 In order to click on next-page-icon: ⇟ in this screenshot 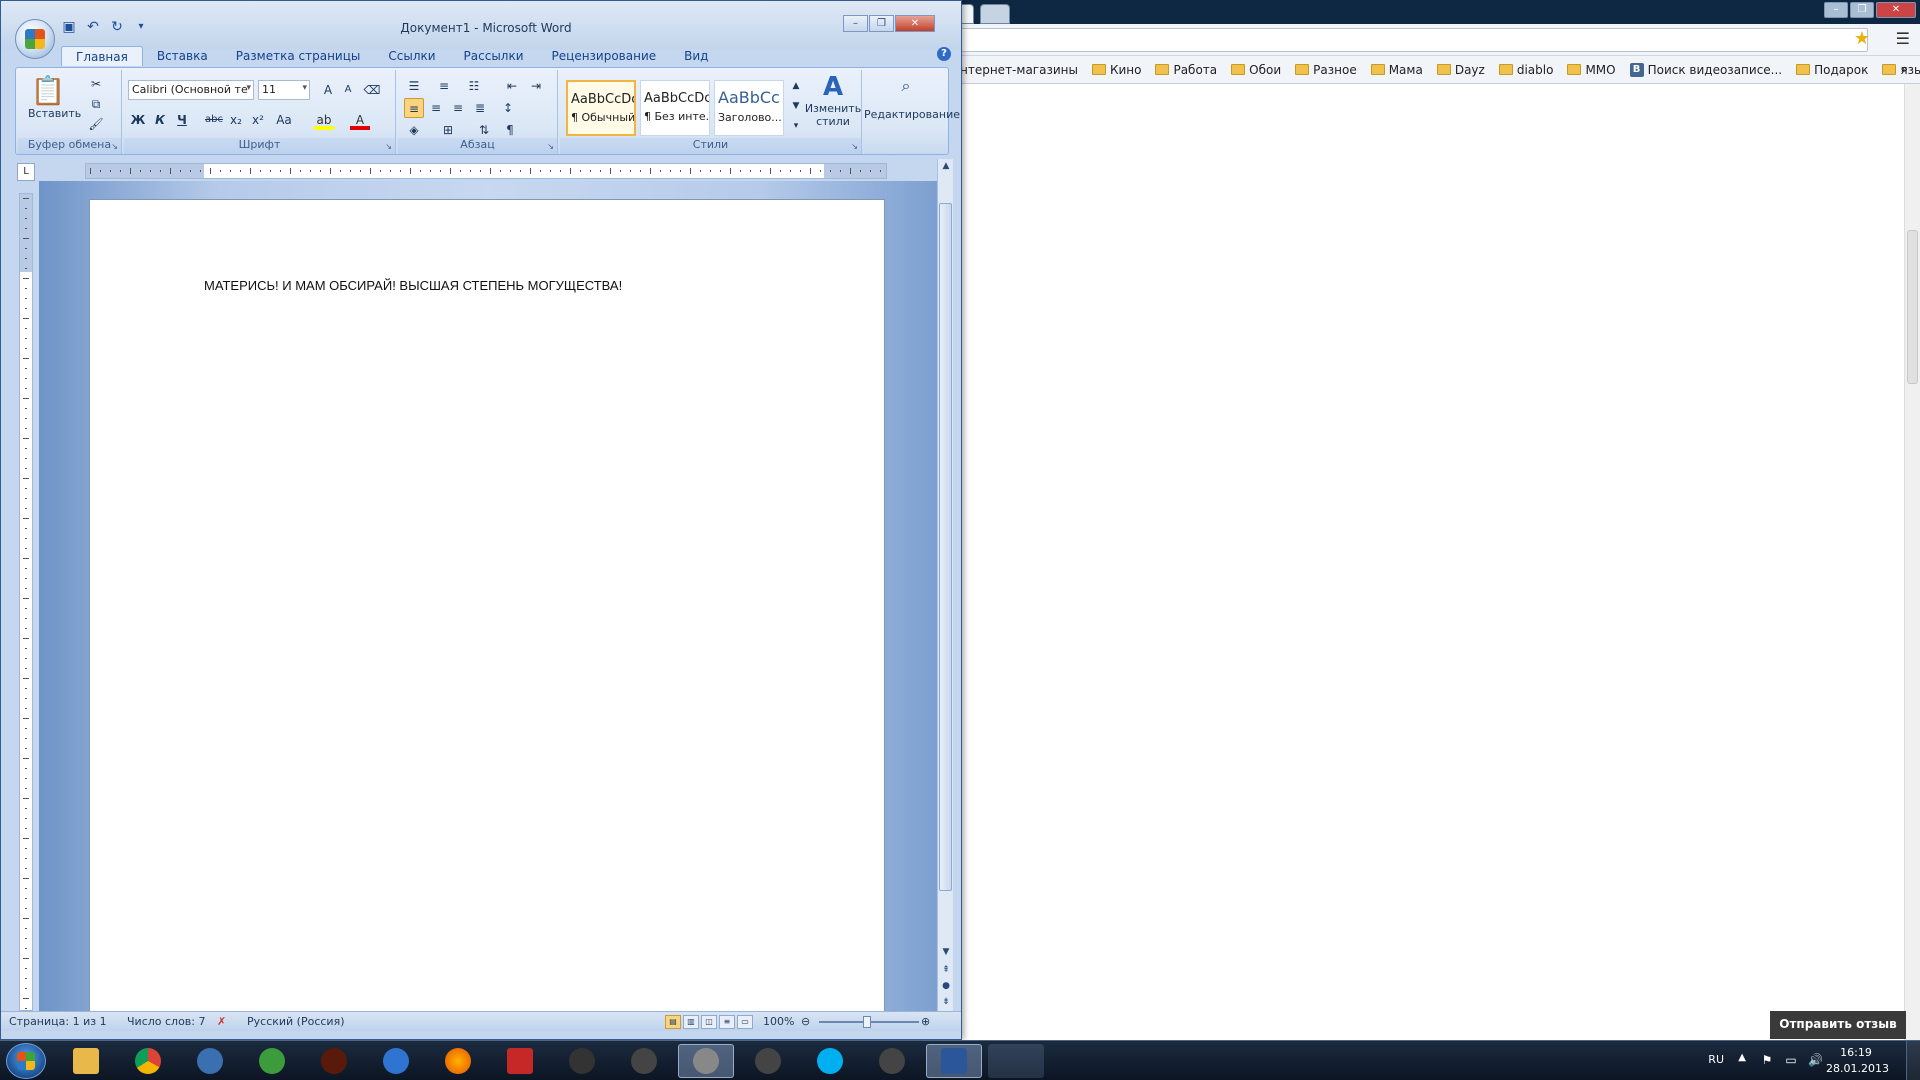, I will do `click(946, 1002)`.